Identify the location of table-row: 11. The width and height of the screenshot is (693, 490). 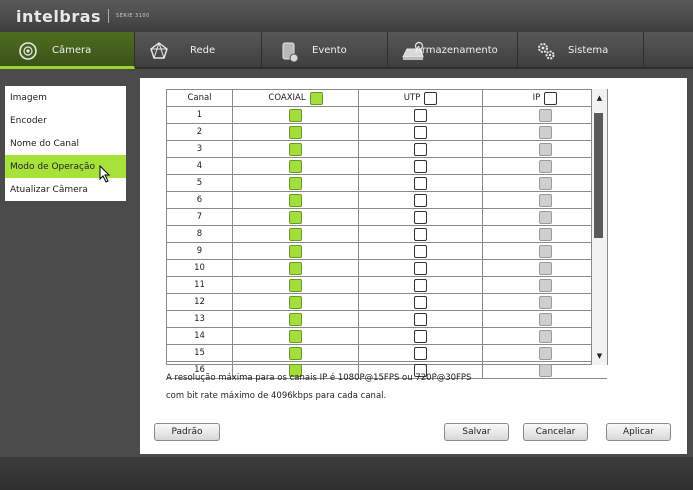
(387, 285).